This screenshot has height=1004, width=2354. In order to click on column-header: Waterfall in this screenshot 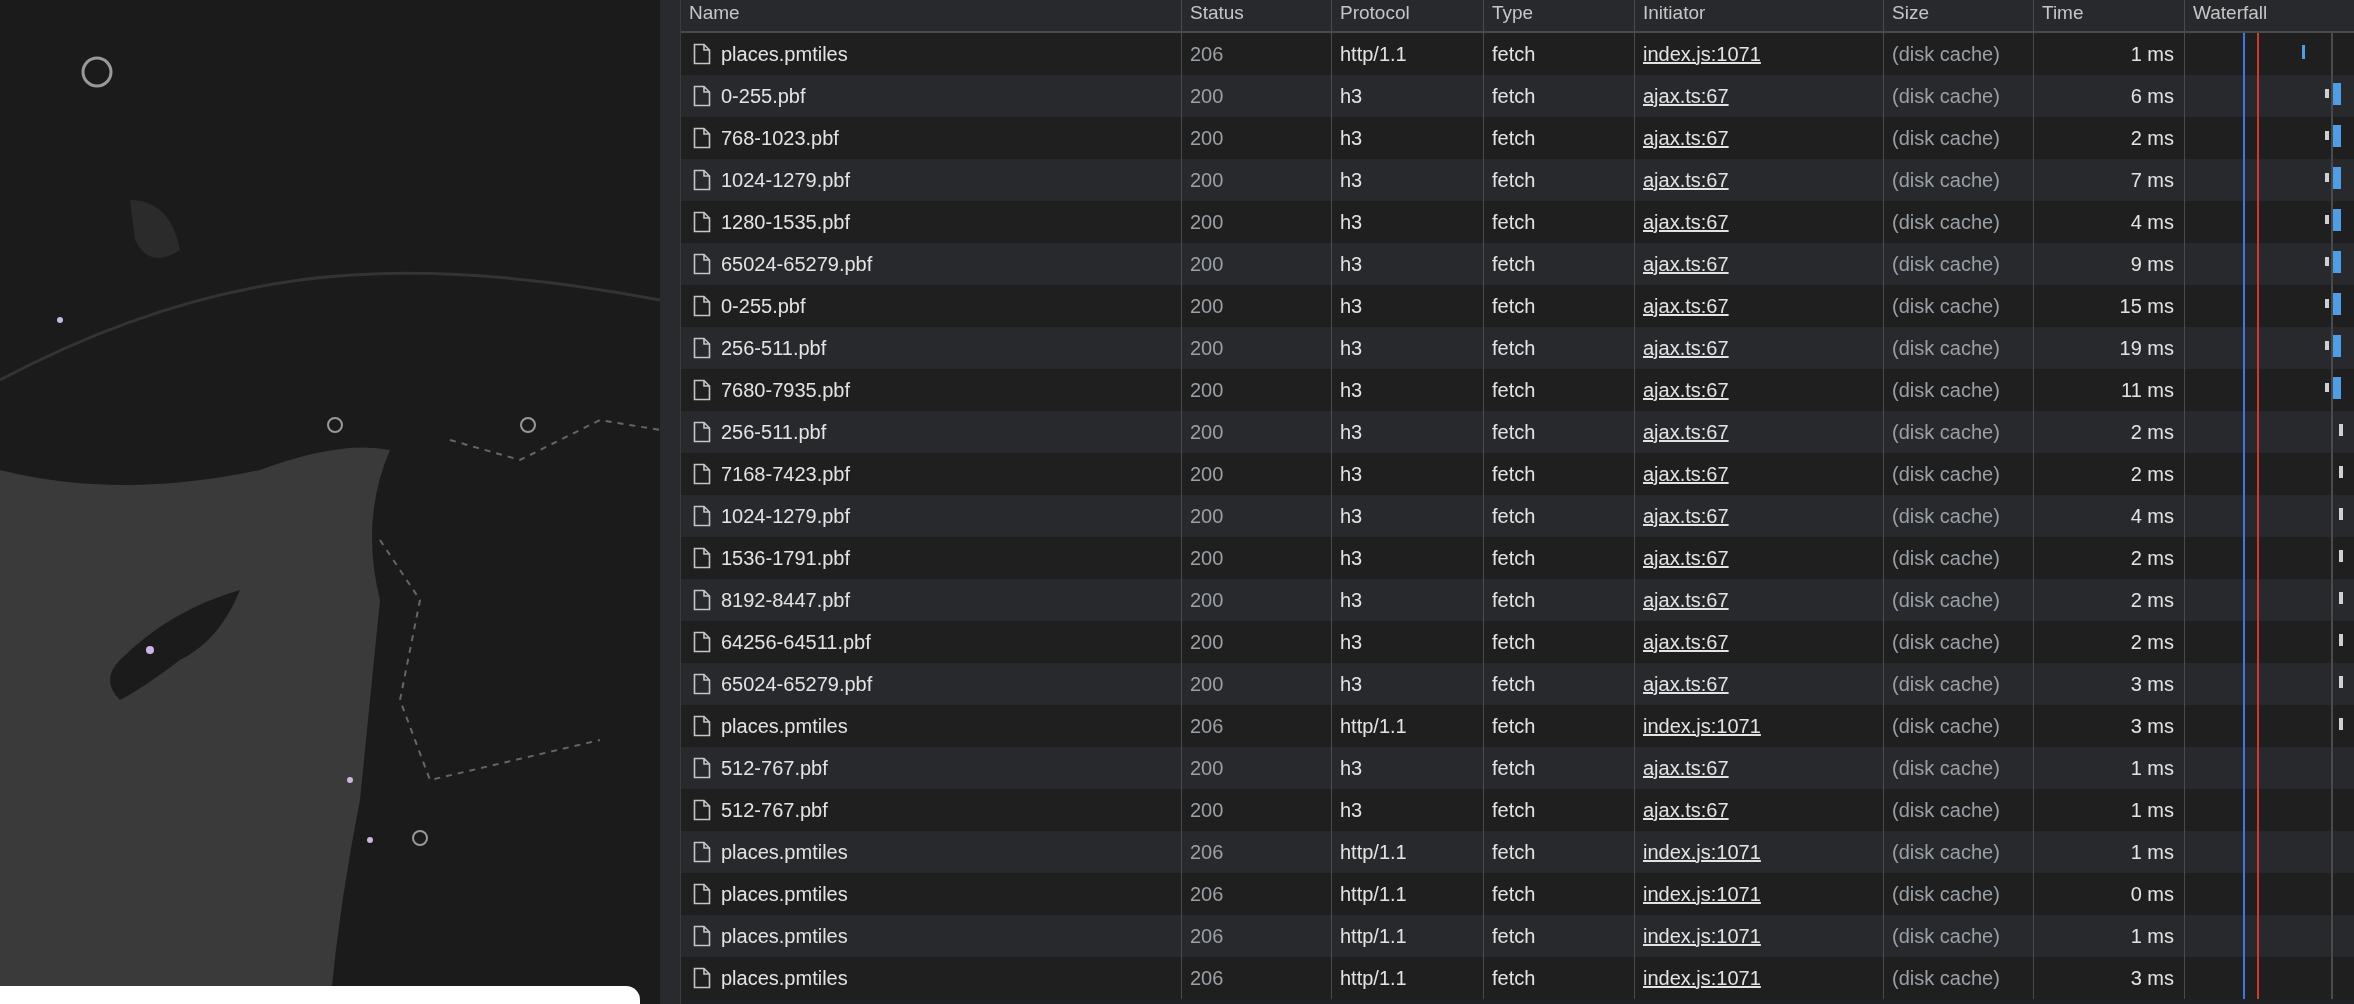, I will do `click(2269, 15)`.